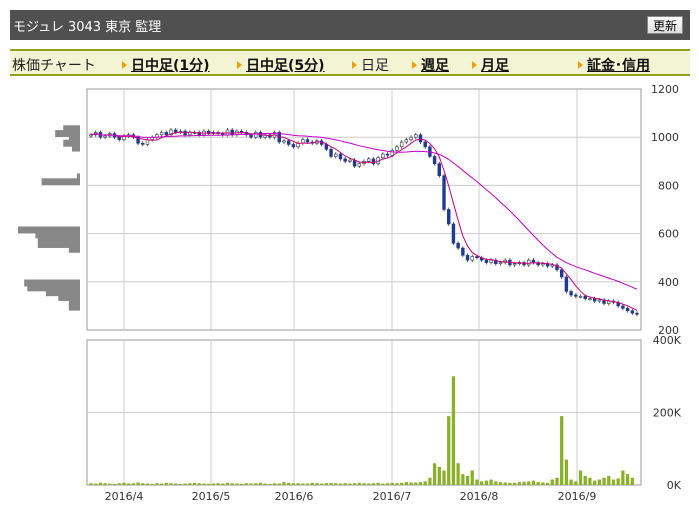  Describe the element at coordinates (668, 282) in the screenshot. I see `price-tick-label: 400` at that location.